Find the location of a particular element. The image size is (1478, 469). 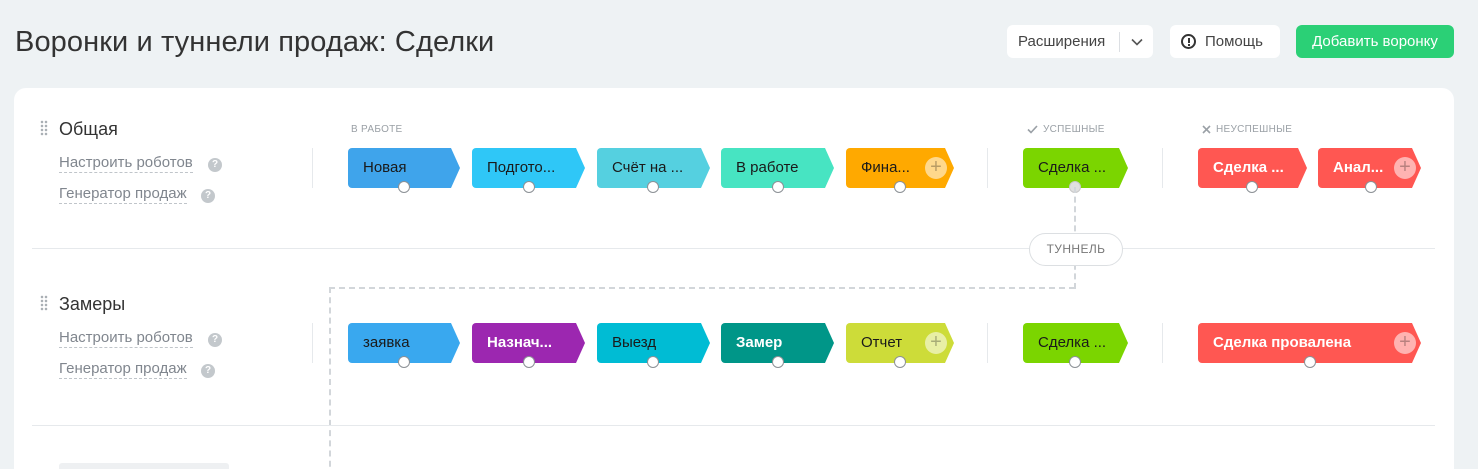

stage-label: В работе is located at coordinates (767, 167).